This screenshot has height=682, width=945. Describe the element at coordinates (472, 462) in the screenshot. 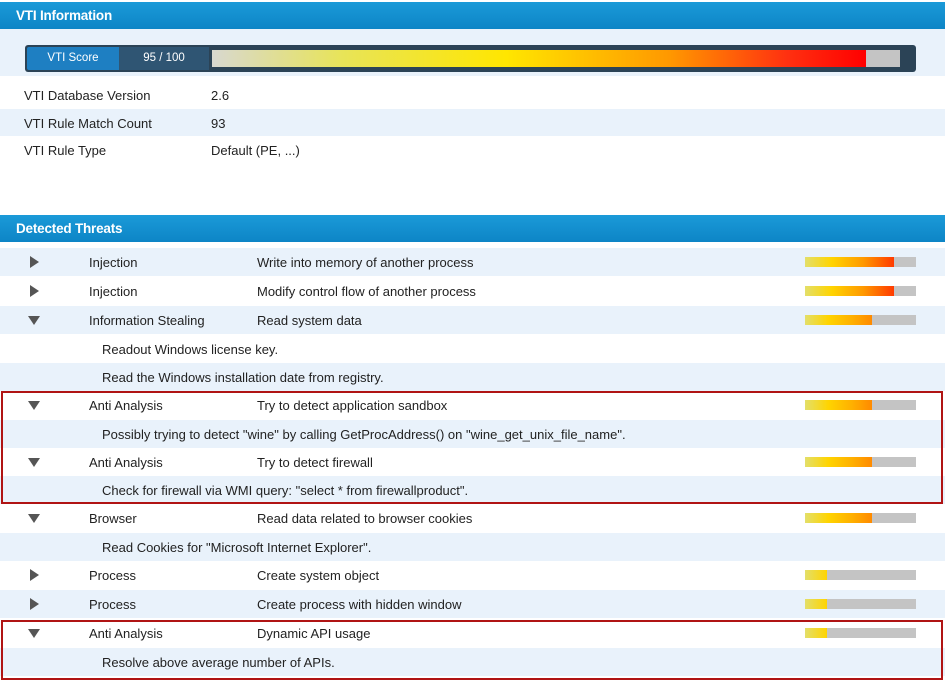

I see `threat-row: Anti Analysis Try to detect firewall` at that location.